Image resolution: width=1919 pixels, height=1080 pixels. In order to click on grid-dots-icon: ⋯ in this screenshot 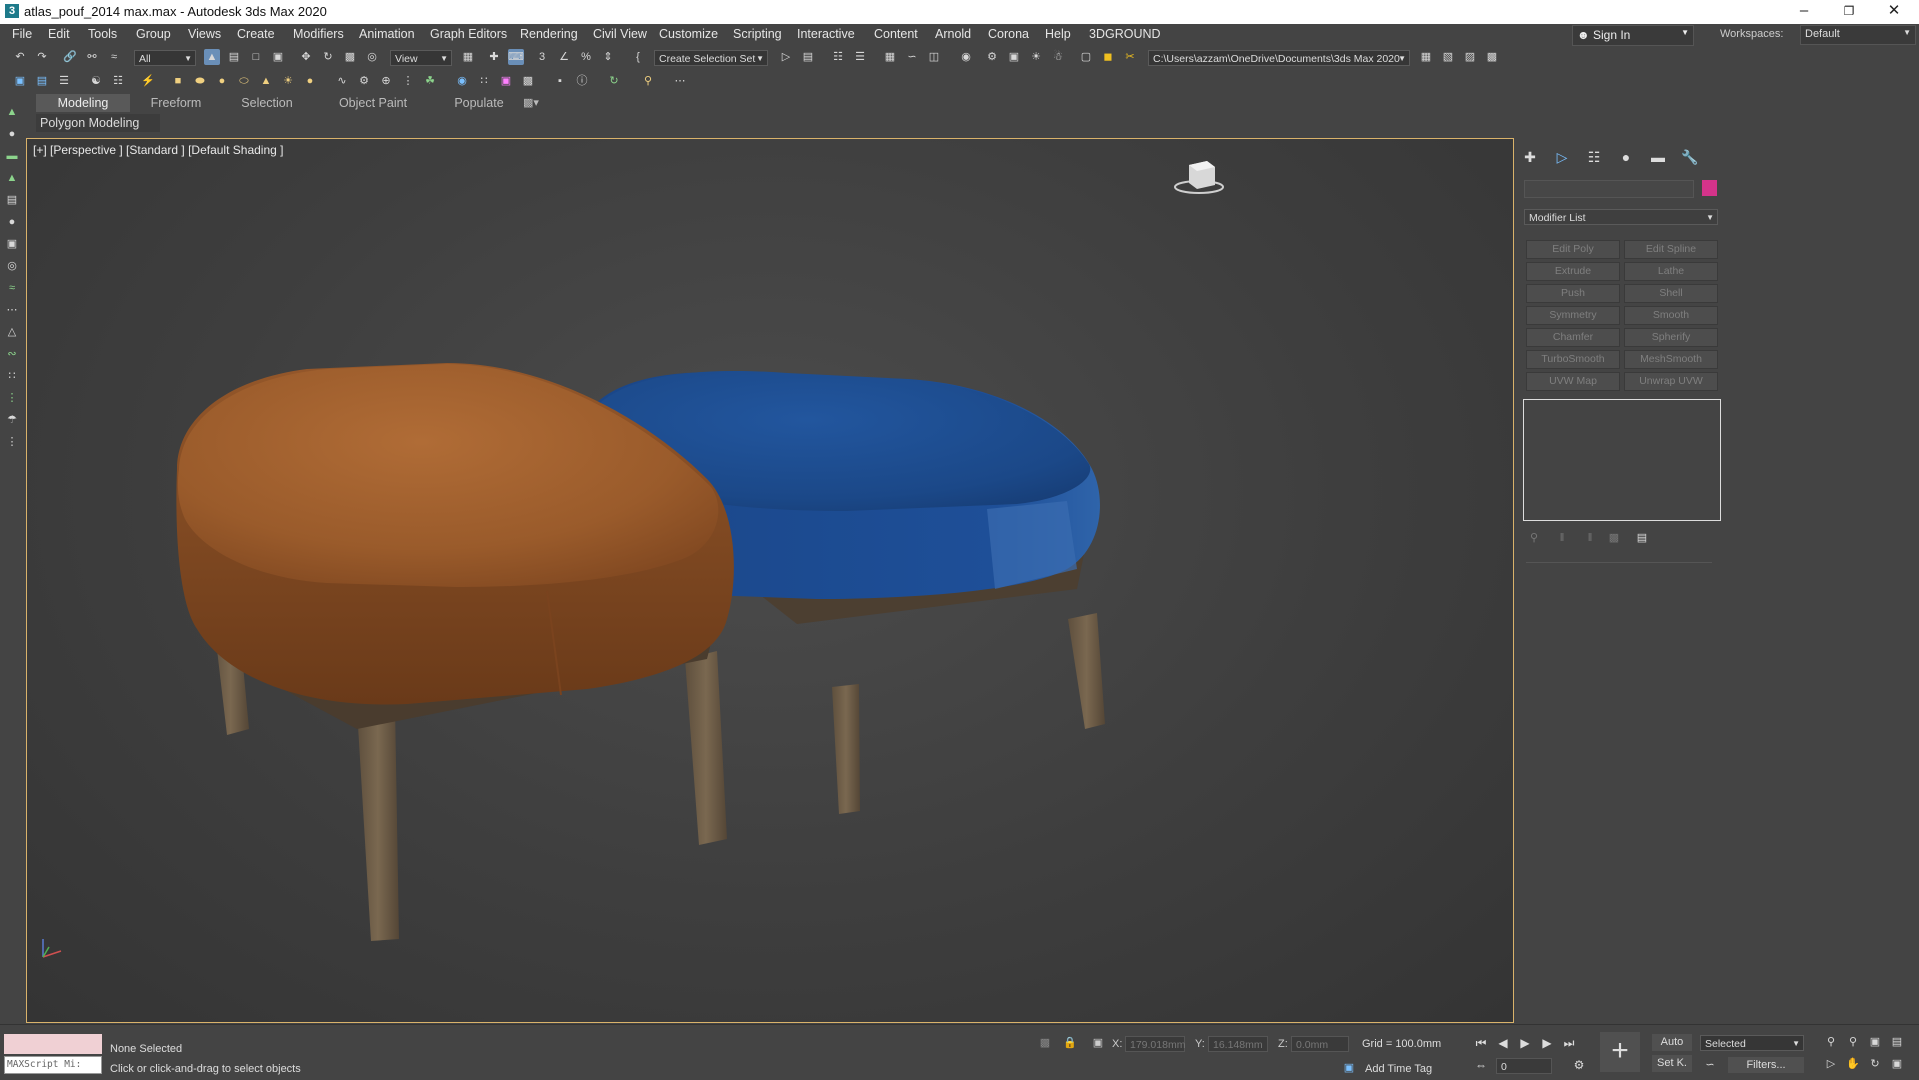, I will do `click(680, 81)`.